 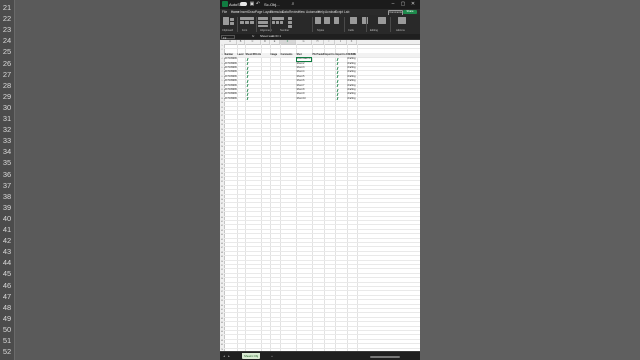 I want to click on maximize-icon: ▢, so click(x=403, y=4).